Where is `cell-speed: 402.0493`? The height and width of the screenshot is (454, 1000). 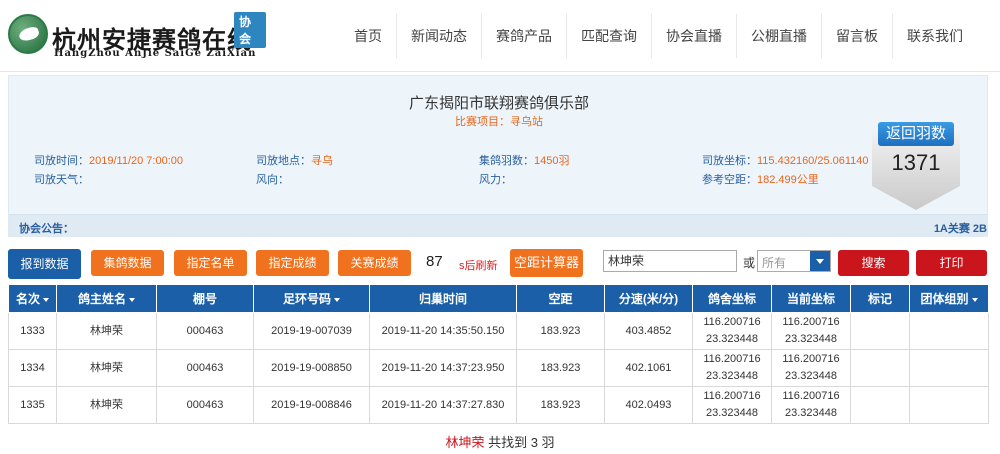 cell-speed: 402.0493 is located at coordinates (648, 405).